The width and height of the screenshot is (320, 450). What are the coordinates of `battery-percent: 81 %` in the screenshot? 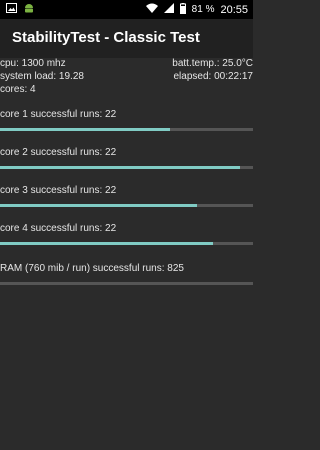 It's located at (203, 9).